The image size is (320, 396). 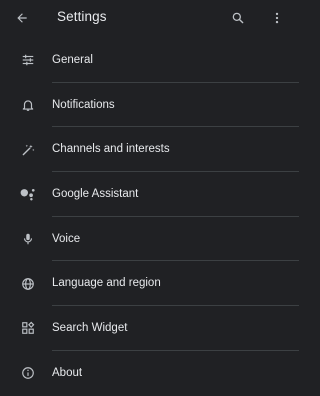 I want to click on magic-wand-icon, so click(x=28, y=150).